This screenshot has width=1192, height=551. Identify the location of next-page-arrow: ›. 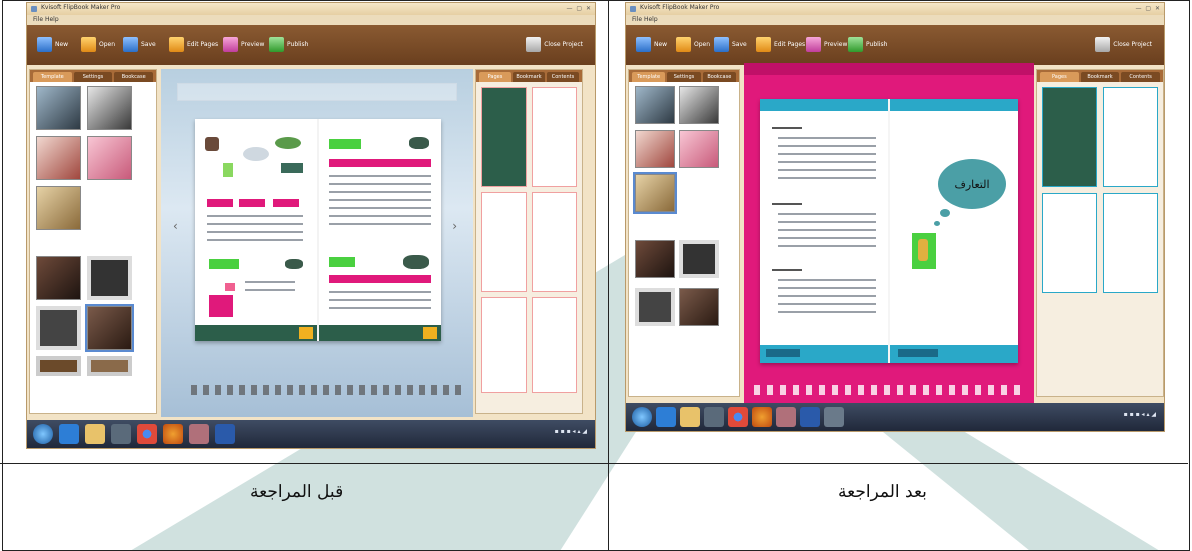
(454, 226).